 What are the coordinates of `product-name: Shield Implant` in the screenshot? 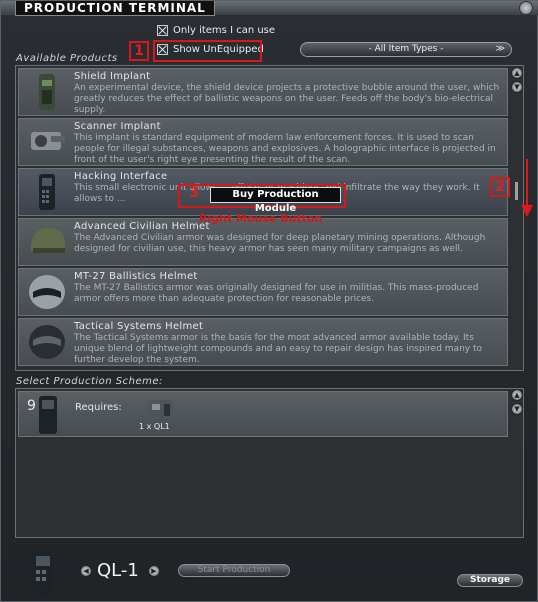 It's located at (112, 76).